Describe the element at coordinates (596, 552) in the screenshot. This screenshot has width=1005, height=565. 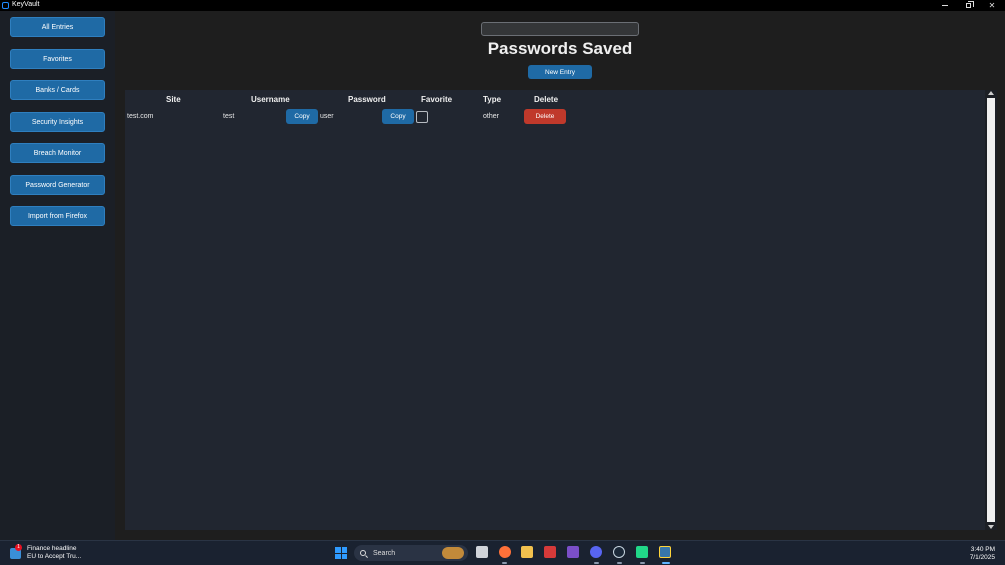
I see `discord-icon` at that location.